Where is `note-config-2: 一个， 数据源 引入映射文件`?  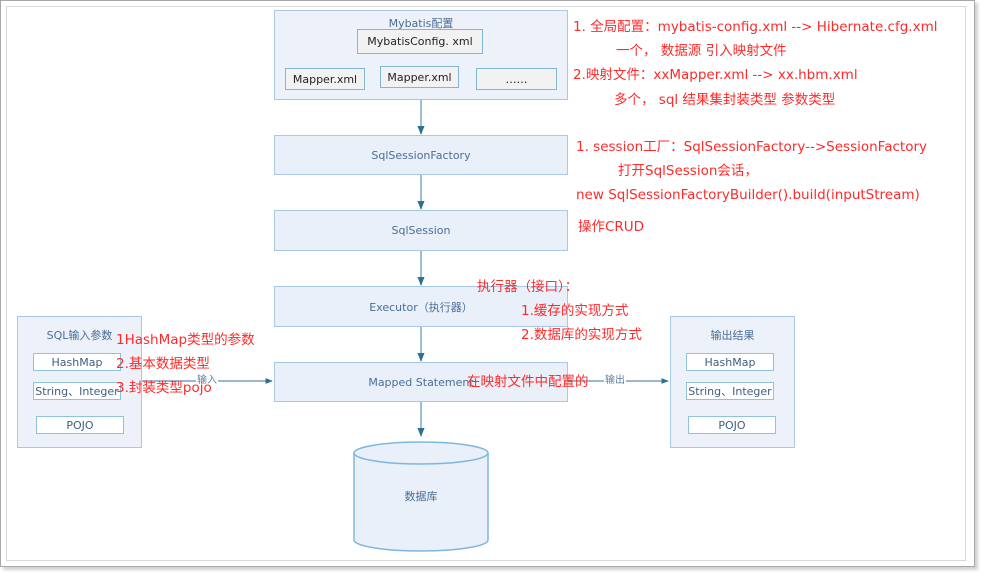
note-config-2: 一个， 数据源 引入映射文件 is located at coordinates (701, 51).